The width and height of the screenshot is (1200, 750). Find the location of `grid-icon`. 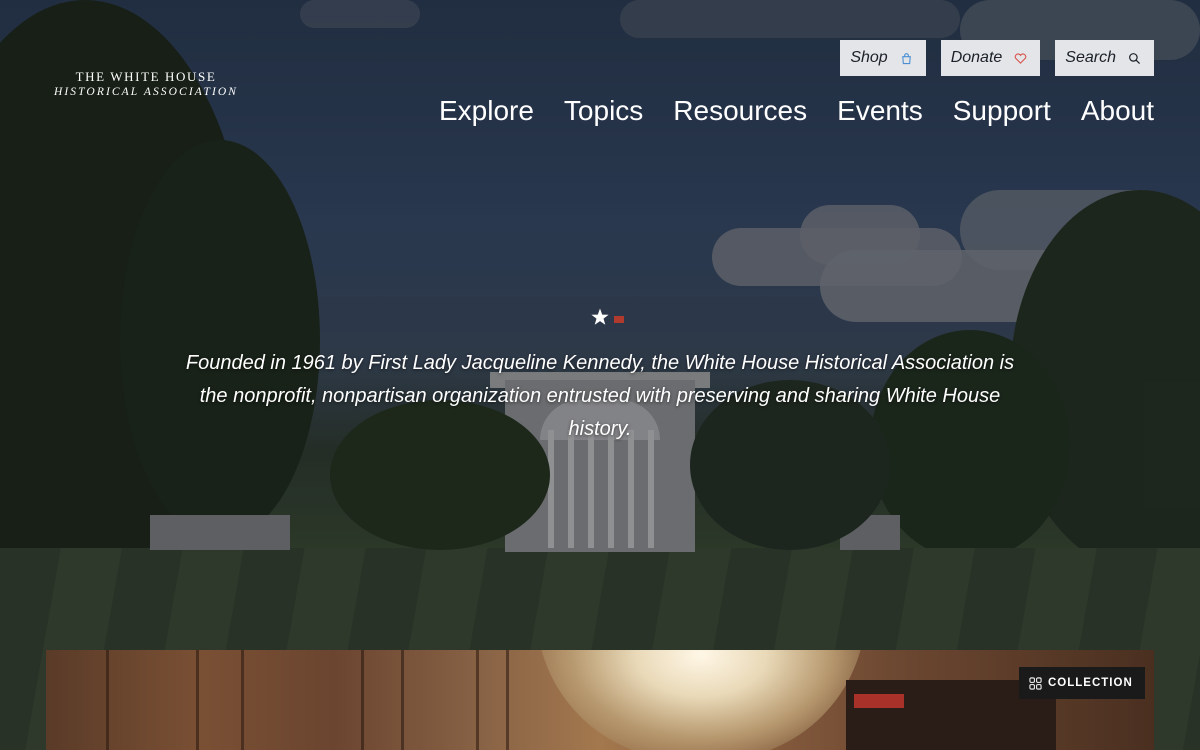

grid-icon is located at coordinates (1035, 683).